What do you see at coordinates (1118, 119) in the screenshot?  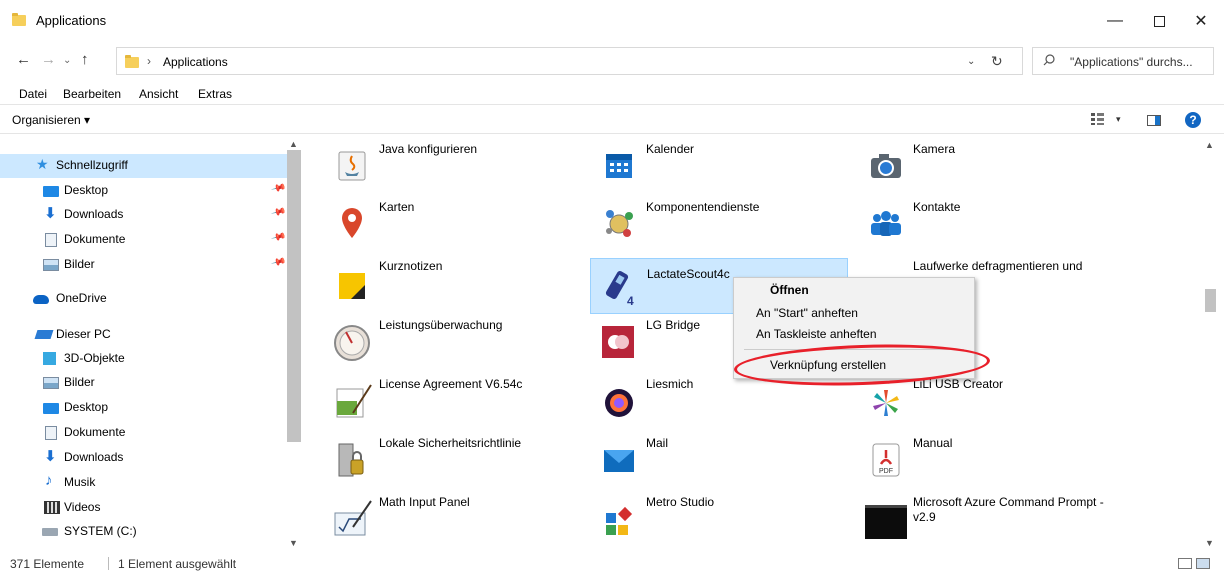 I see `view-dropdown-icon: ▾` at bounding box center [1118, 119].